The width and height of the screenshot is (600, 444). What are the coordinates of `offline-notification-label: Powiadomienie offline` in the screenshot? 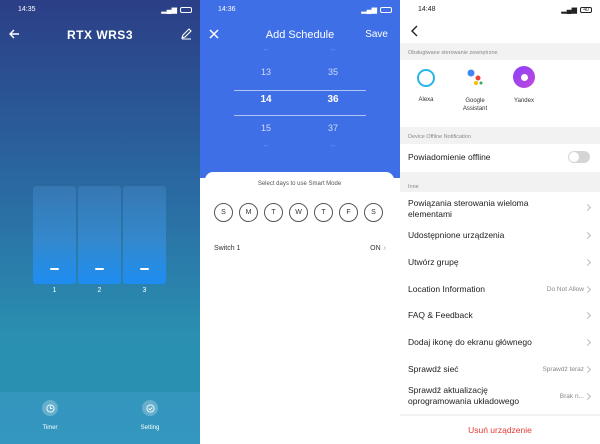 It's located at (449, 157).